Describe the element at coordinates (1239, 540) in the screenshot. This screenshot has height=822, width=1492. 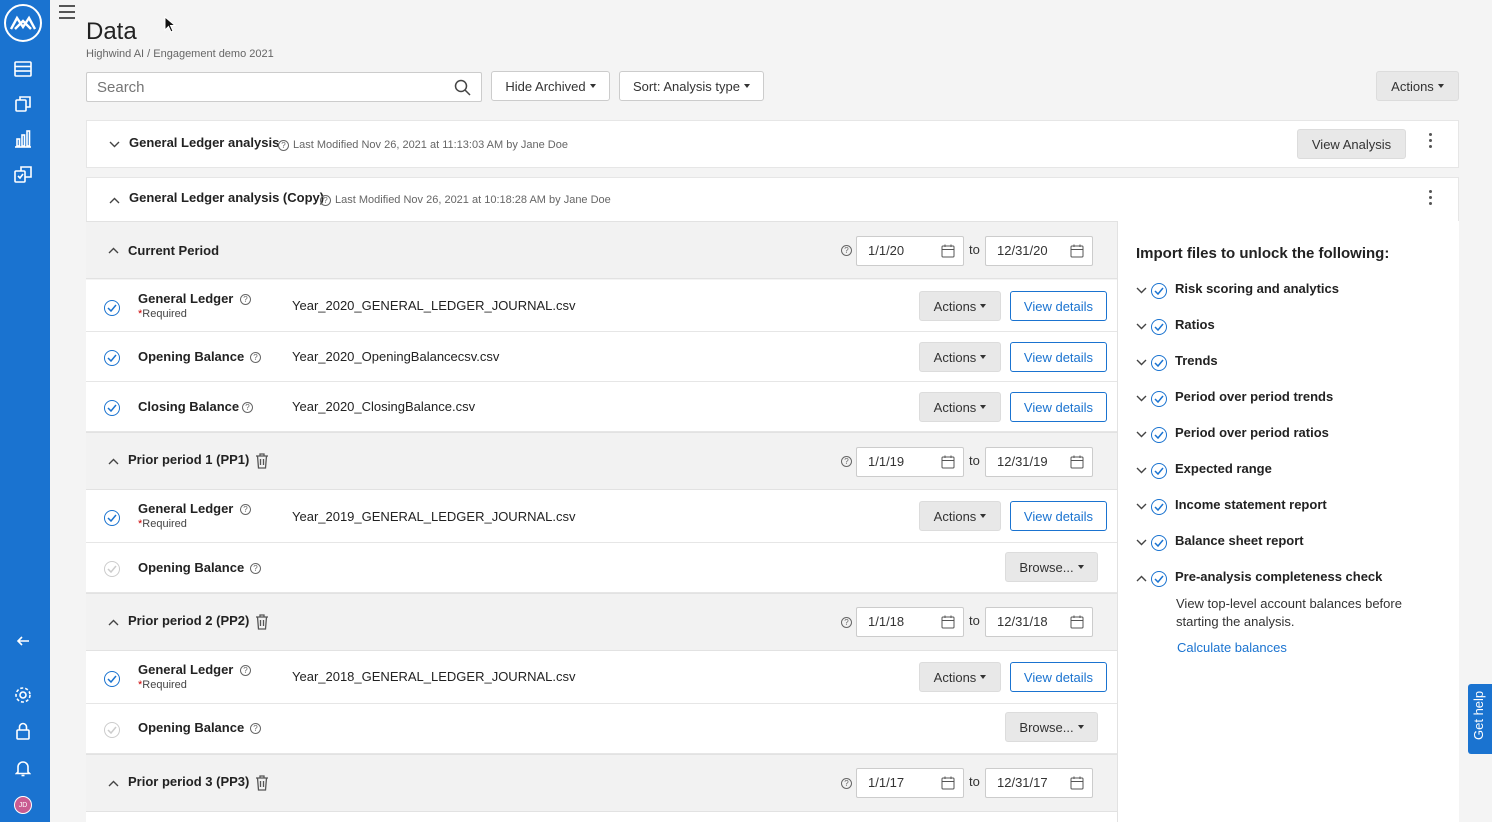
I see `feature-item: Balance sheet report` at that location.